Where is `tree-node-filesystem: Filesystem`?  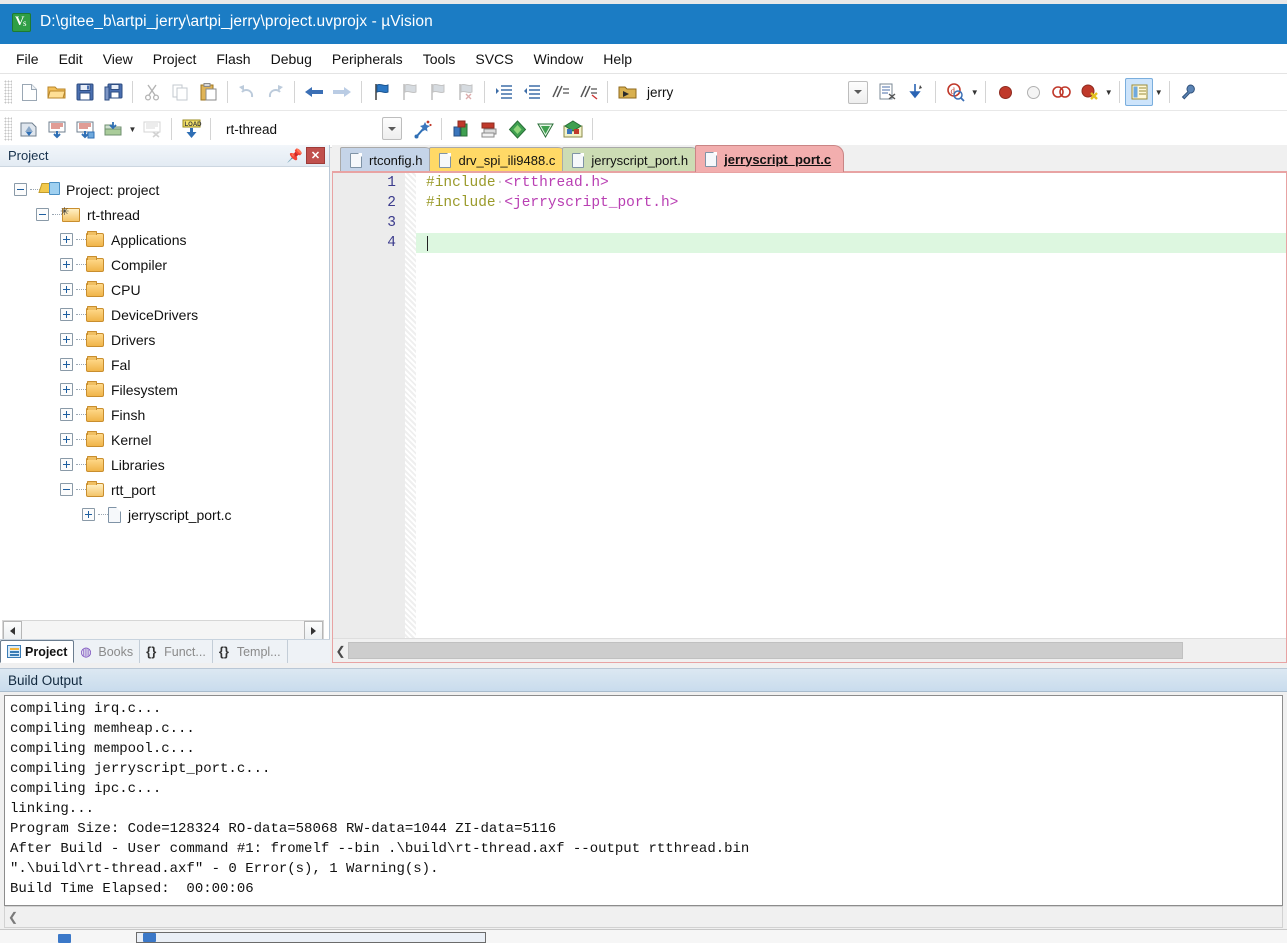
tree-node-filesystem: Filesystem is located at coordinates (164, 389).